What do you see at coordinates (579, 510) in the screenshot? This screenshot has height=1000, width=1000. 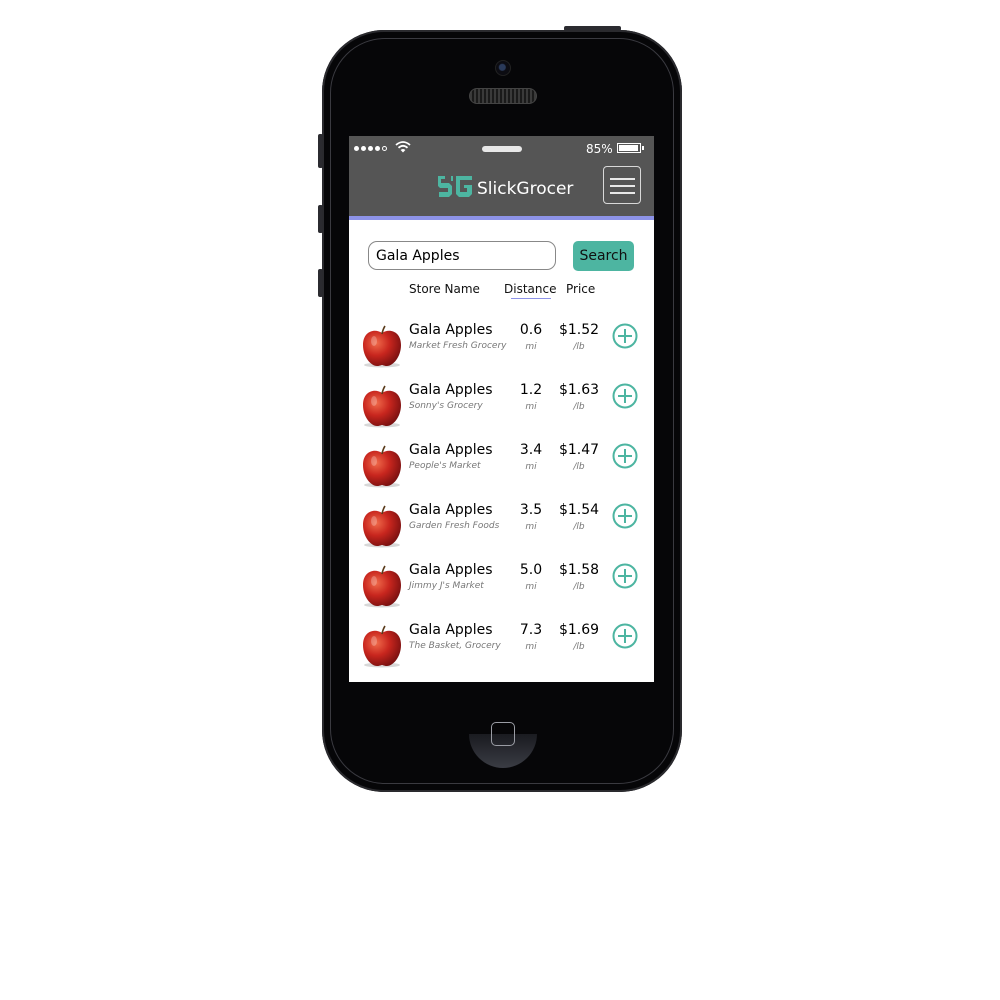 I see `price-value: $1.54` at bounding box center [579, 510].